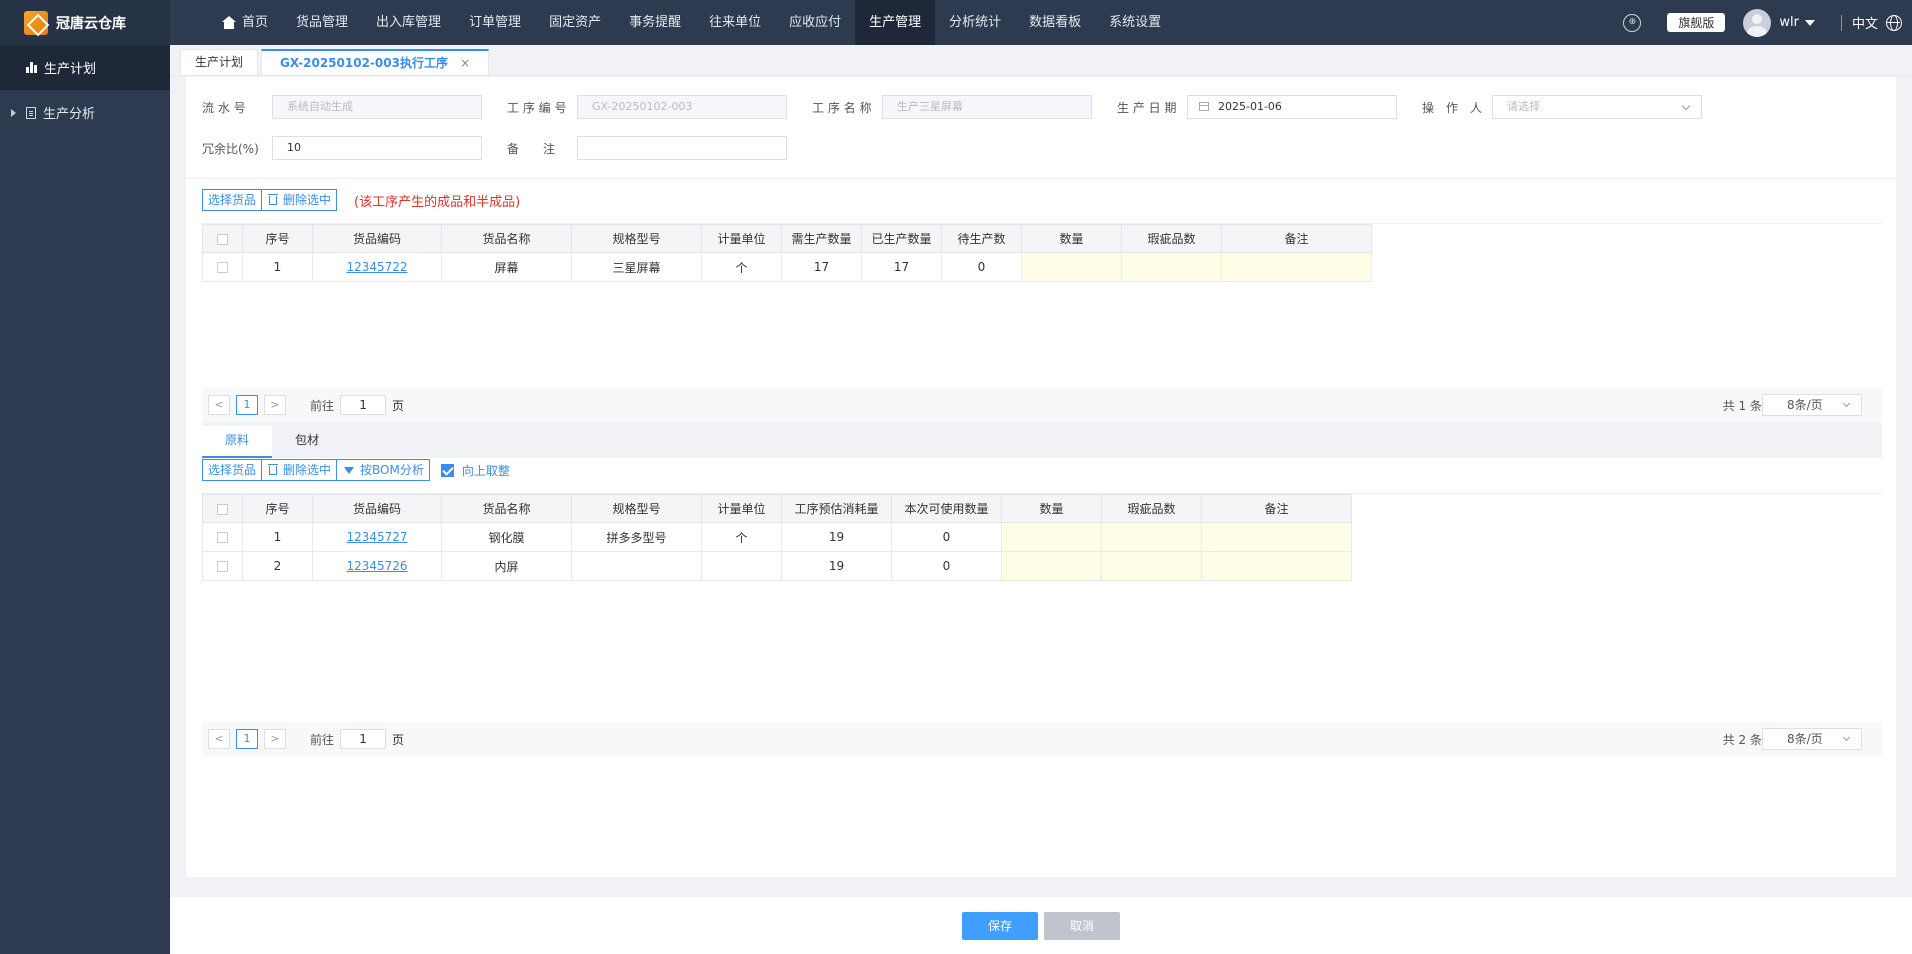  Describe the element at coordinates (495, 22) in the screenshot. I see `nav-orders: 订单管理` at that location.